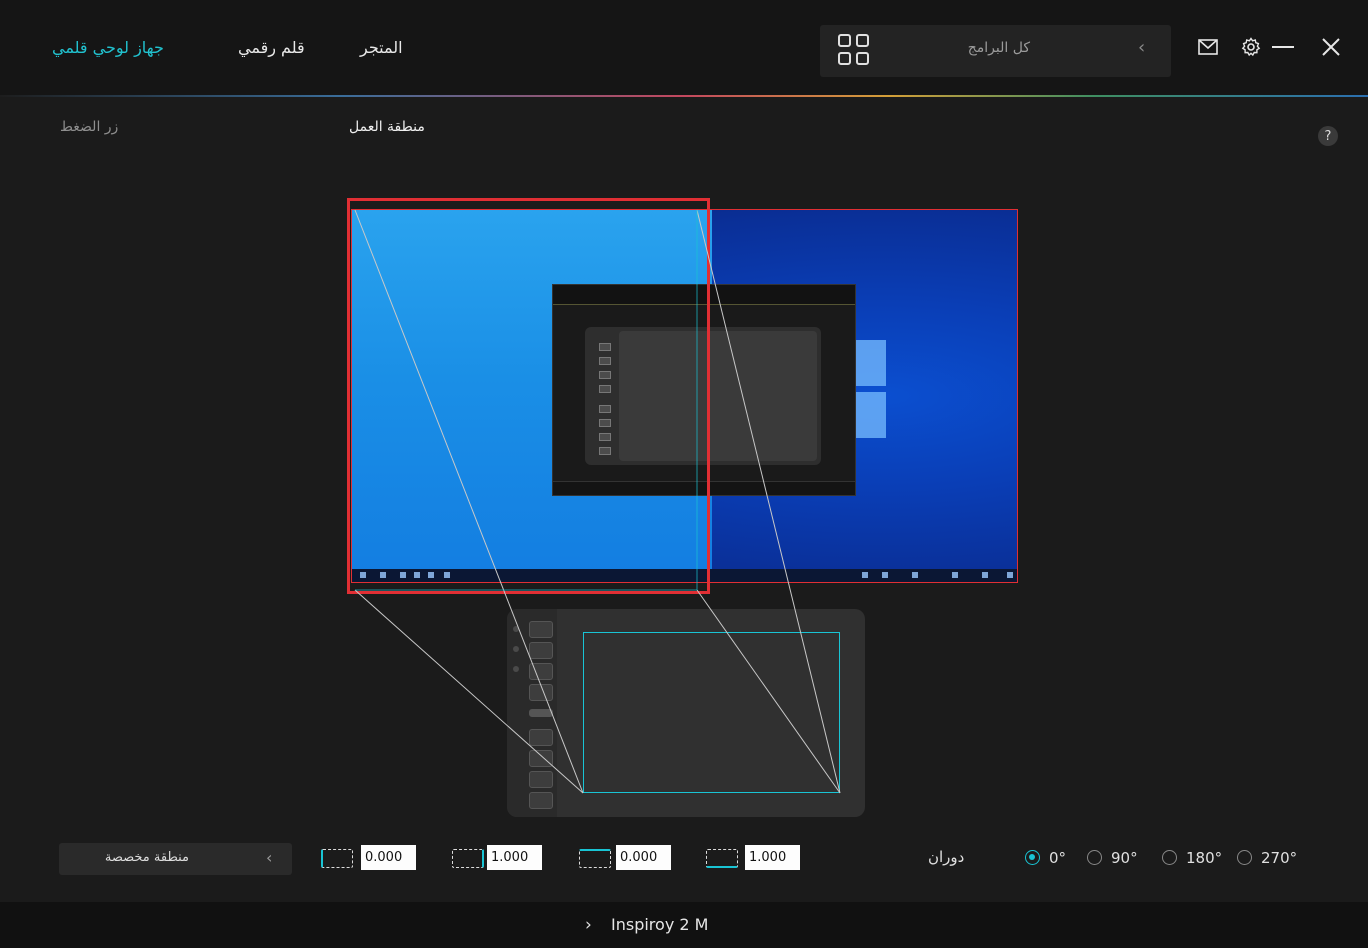 The height and width of the screenshot is (948, 1368). What do you see at coordinates (946, 857) in the screenshot?
I see `rotation-label: دوران` at bounding box center [946, 857].